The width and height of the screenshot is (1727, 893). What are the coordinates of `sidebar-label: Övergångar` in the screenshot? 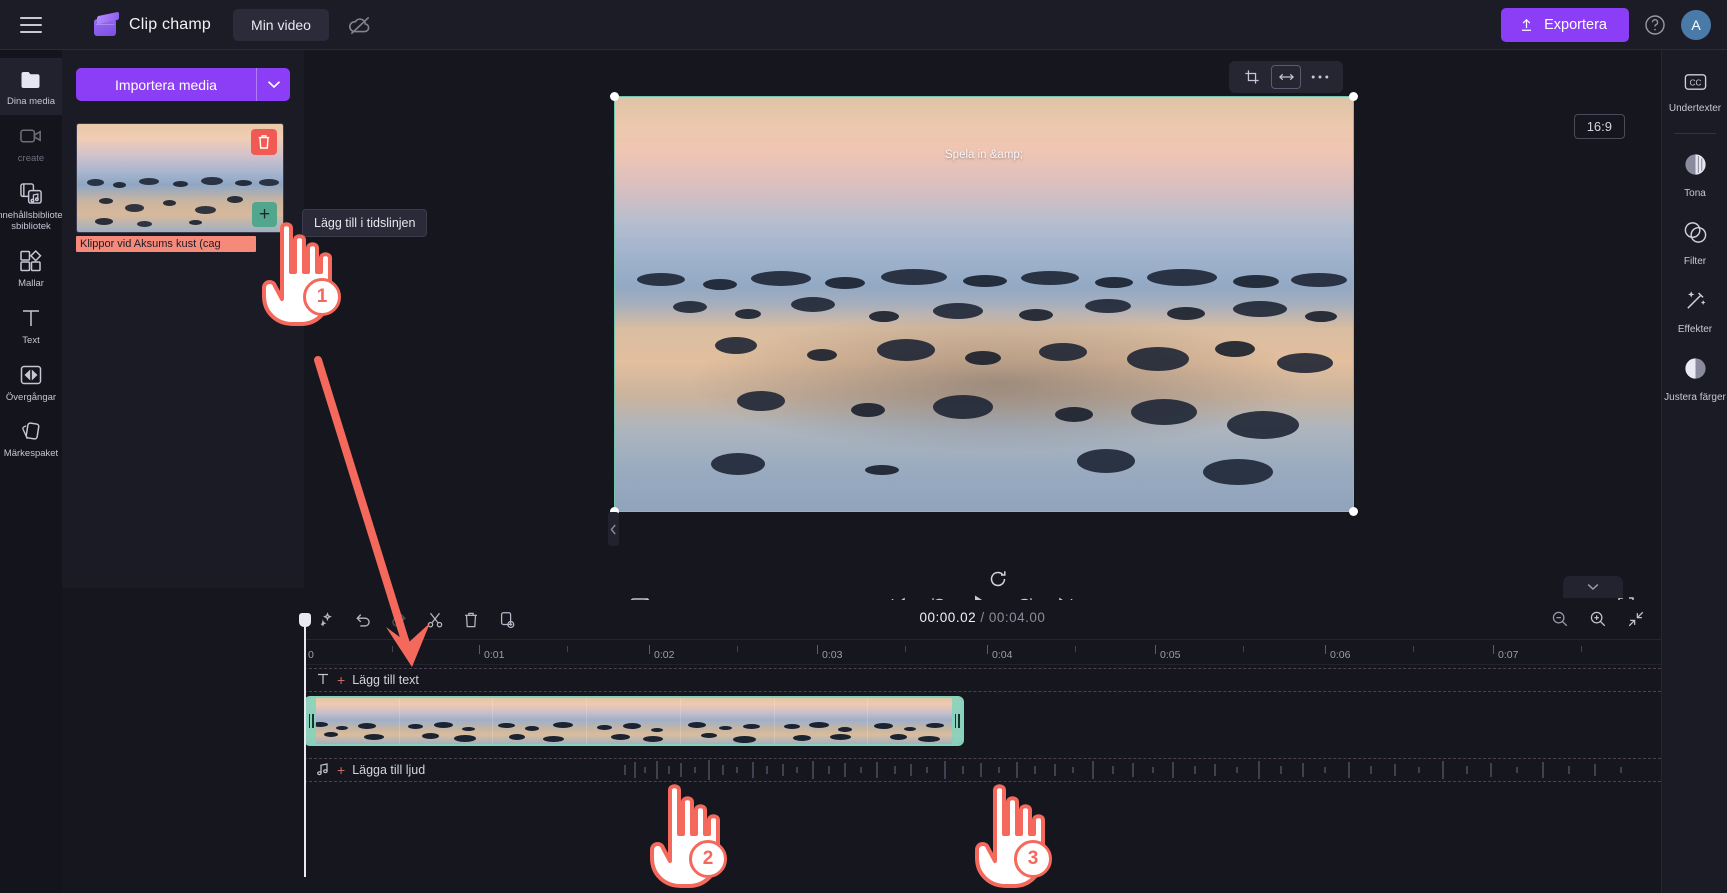 It's located at (31, 397).